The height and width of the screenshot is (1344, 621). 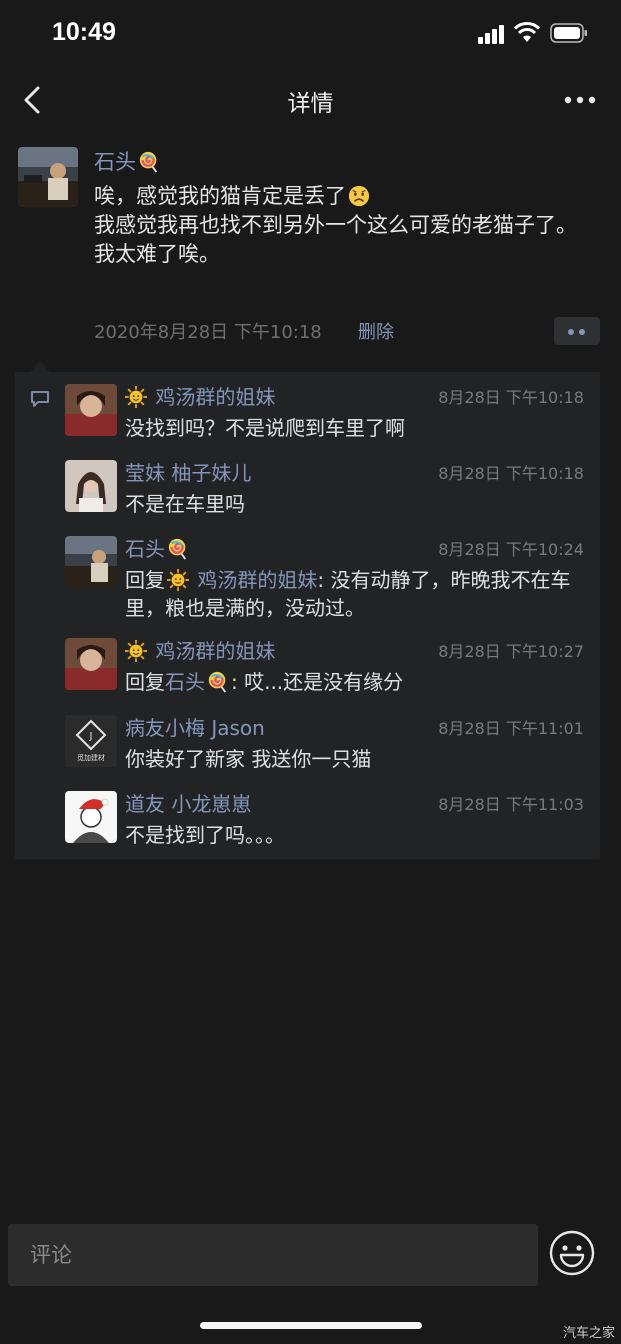 I want to click on comment-input, so click(x=273, y=1255).